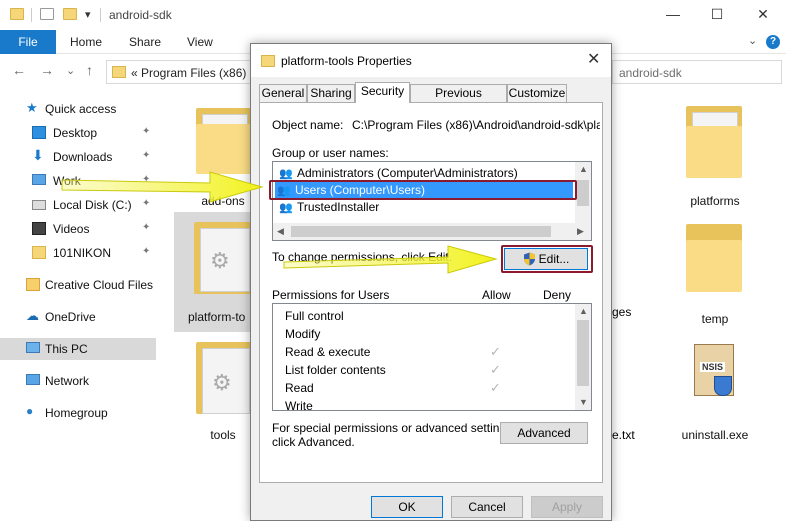 This screenshot has height=521, width=786. What do you see at coordinates (331, 295) in the screenshot?
I see `permissions-for-label: Permissions for Users` at bounding box center [331, 295].